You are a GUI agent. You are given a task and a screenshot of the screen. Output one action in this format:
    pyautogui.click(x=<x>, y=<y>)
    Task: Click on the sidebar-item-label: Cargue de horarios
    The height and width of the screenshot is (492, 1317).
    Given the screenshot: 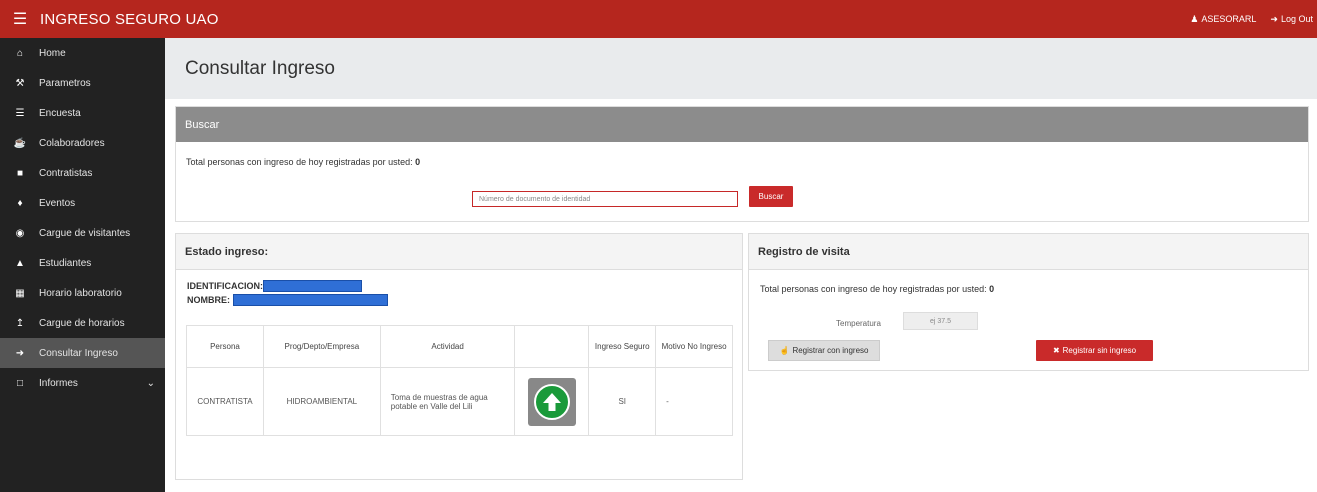 What is the action you would take?
    pyautogui.click(x=82, y=323)
    